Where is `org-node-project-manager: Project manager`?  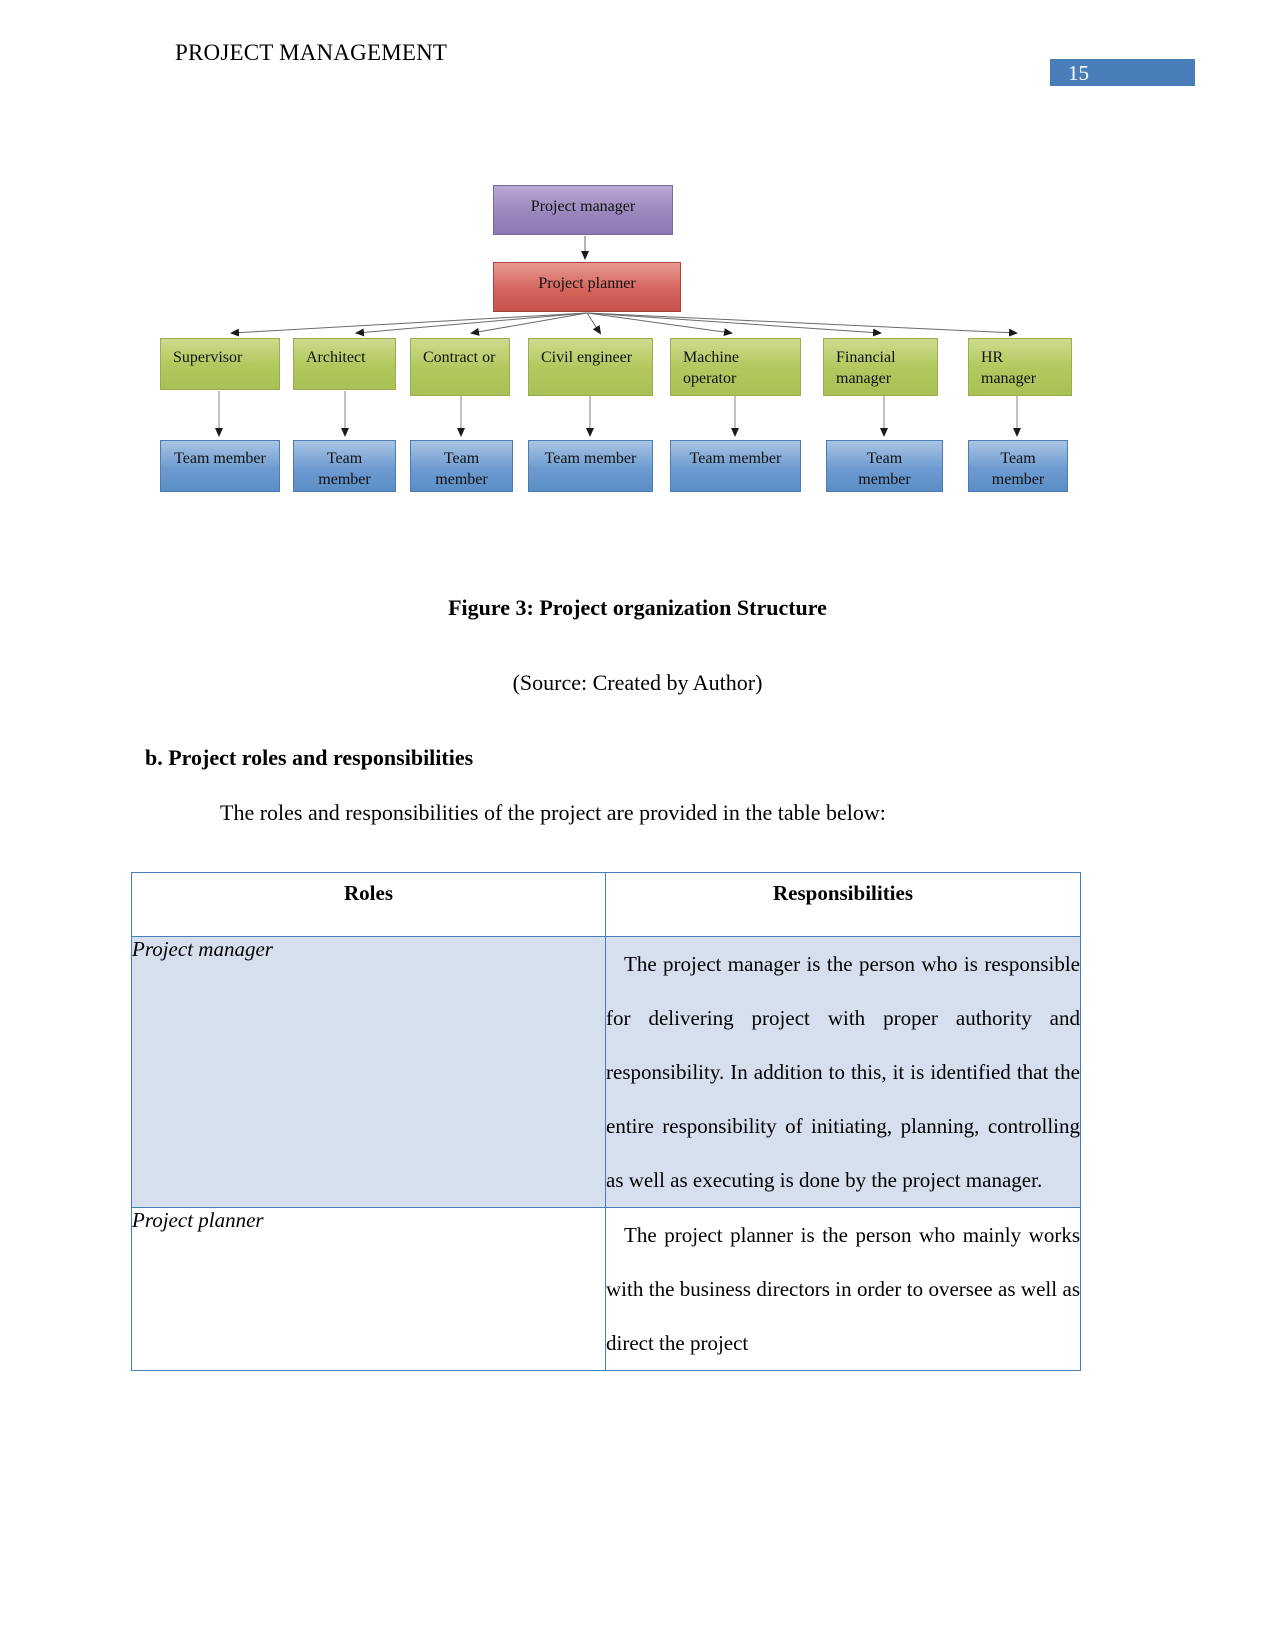
org-node-project-manager: Project manager is located at coordinates (583, 210).